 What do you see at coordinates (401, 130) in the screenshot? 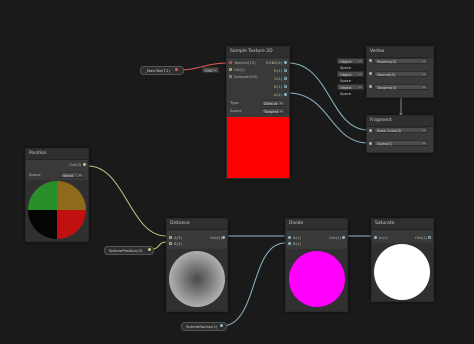
I see `fragment-base-color-slot: Base Color(3)` at bounding box center [401, 130].